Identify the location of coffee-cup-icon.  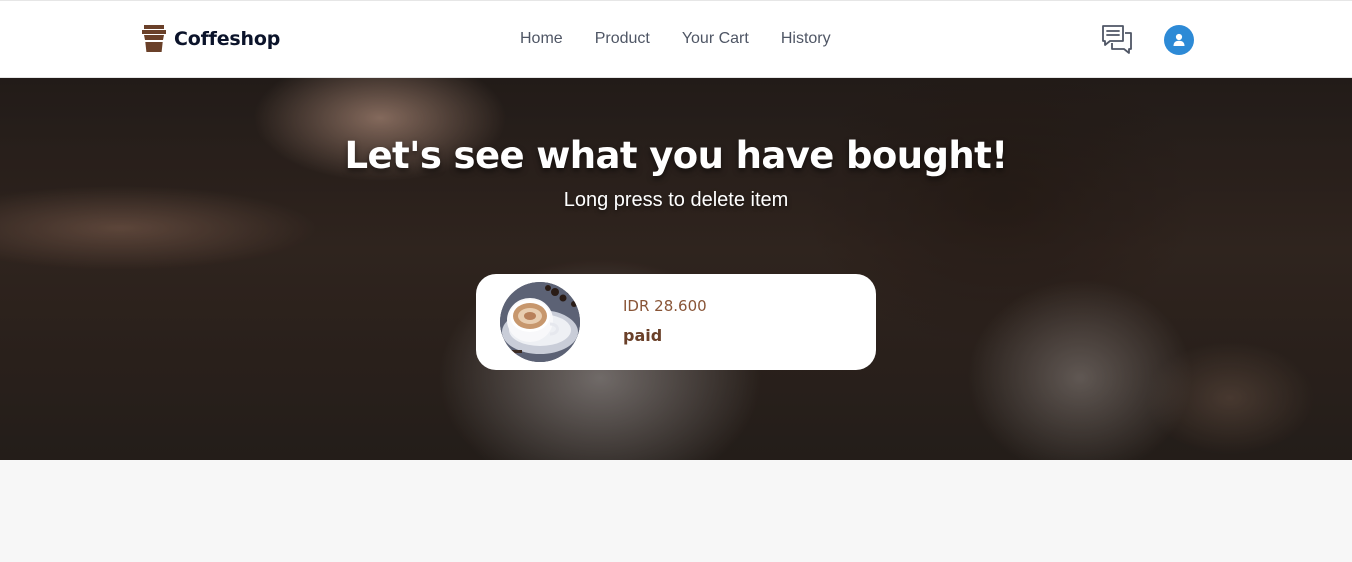
(154, 38).